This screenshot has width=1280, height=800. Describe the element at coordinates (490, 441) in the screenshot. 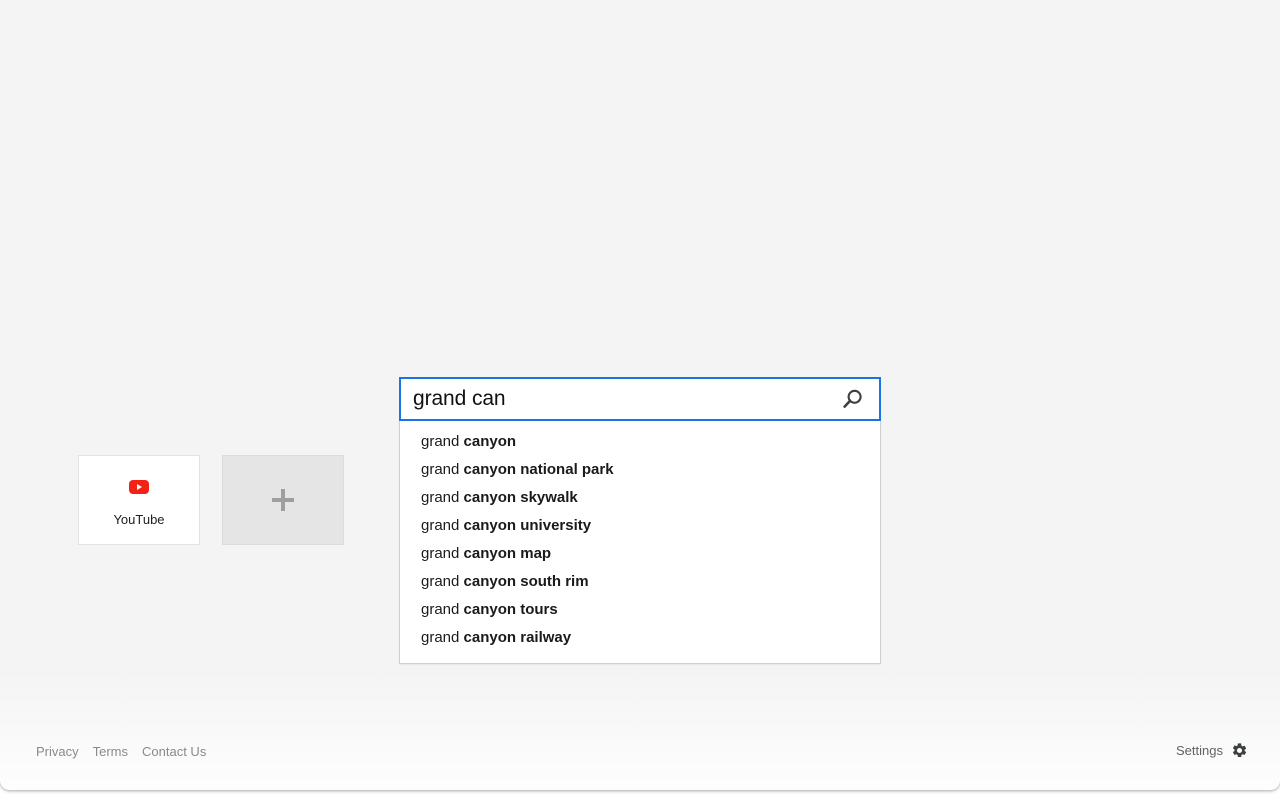

I see `suggestion-completion: canyon` at that location.